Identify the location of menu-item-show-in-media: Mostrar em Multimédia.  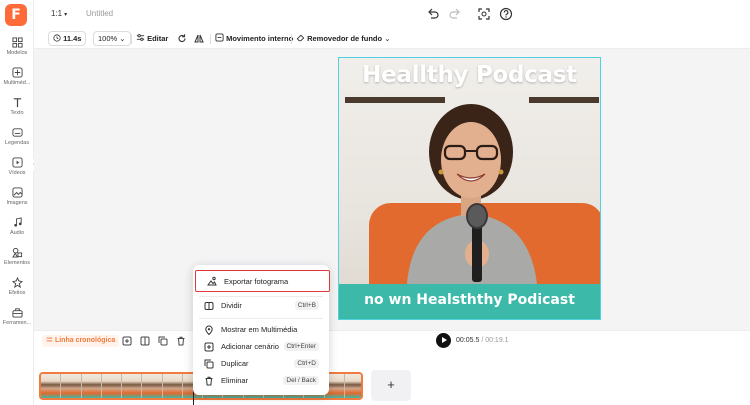
(261, 330).